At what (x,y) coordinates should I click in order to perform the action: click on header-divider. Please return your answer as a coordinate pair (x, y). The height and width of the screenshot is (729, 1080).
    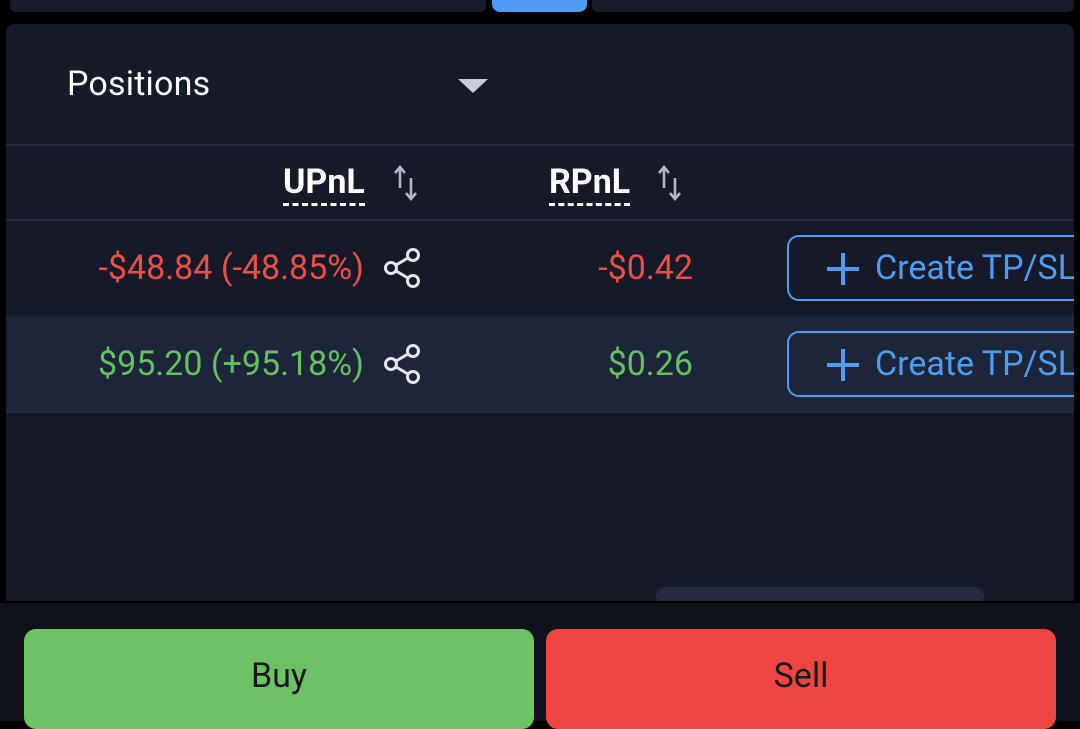
    Looking at the image, I should click on (540, 145).